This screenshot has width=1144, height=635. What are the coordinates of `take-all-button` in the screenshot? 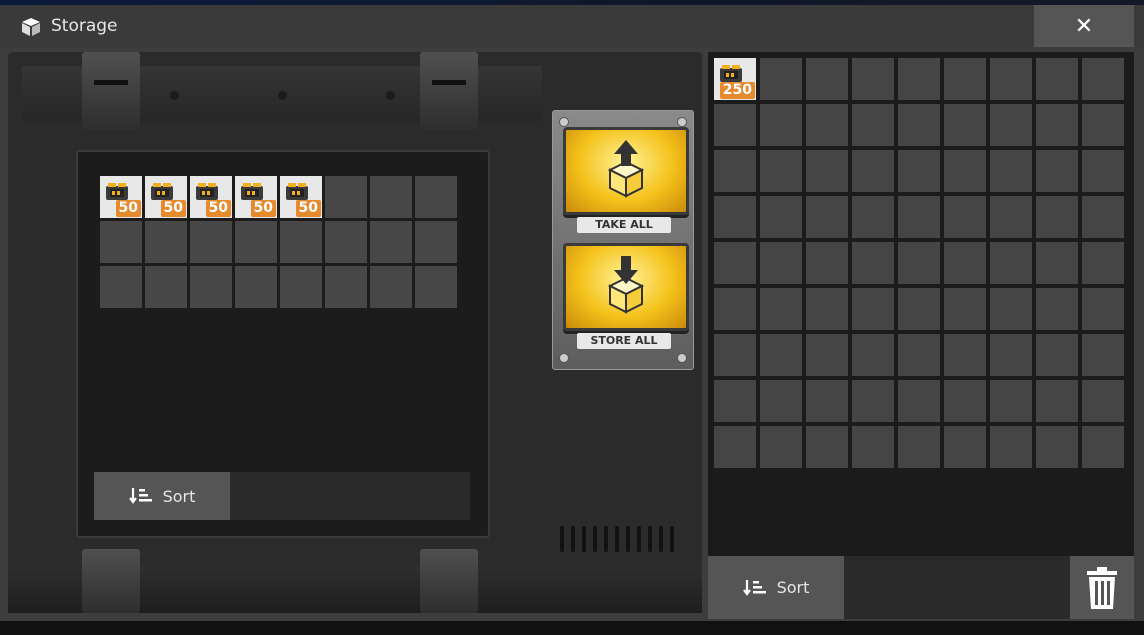 It's located at (626, 171).